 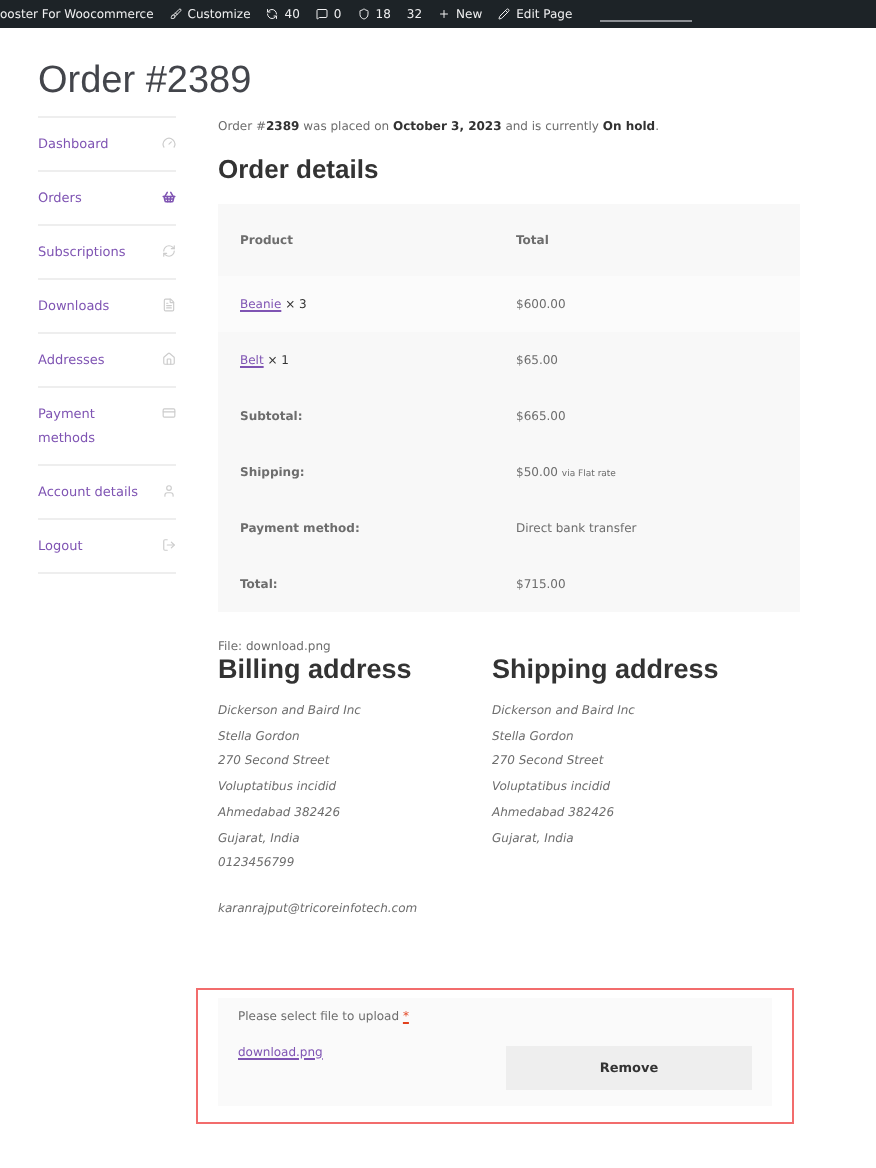 I want to click on refresh-icon, so click(x=272, y=14).